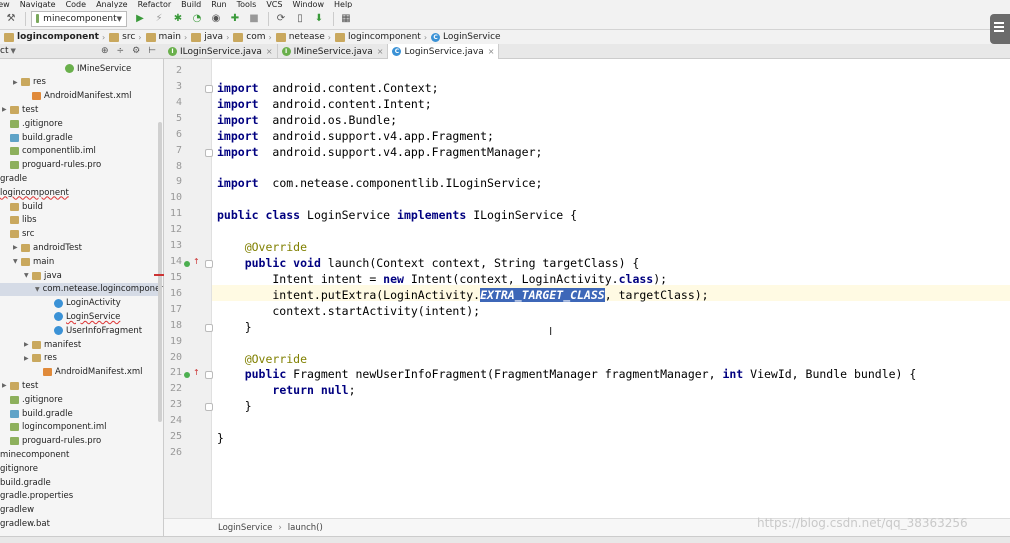 The width and height of the screenshot is (1010, 543). Describe the element at coordinates (210, 37) in the screenshot. I see `breadcrumb-item: java ›` at that location.